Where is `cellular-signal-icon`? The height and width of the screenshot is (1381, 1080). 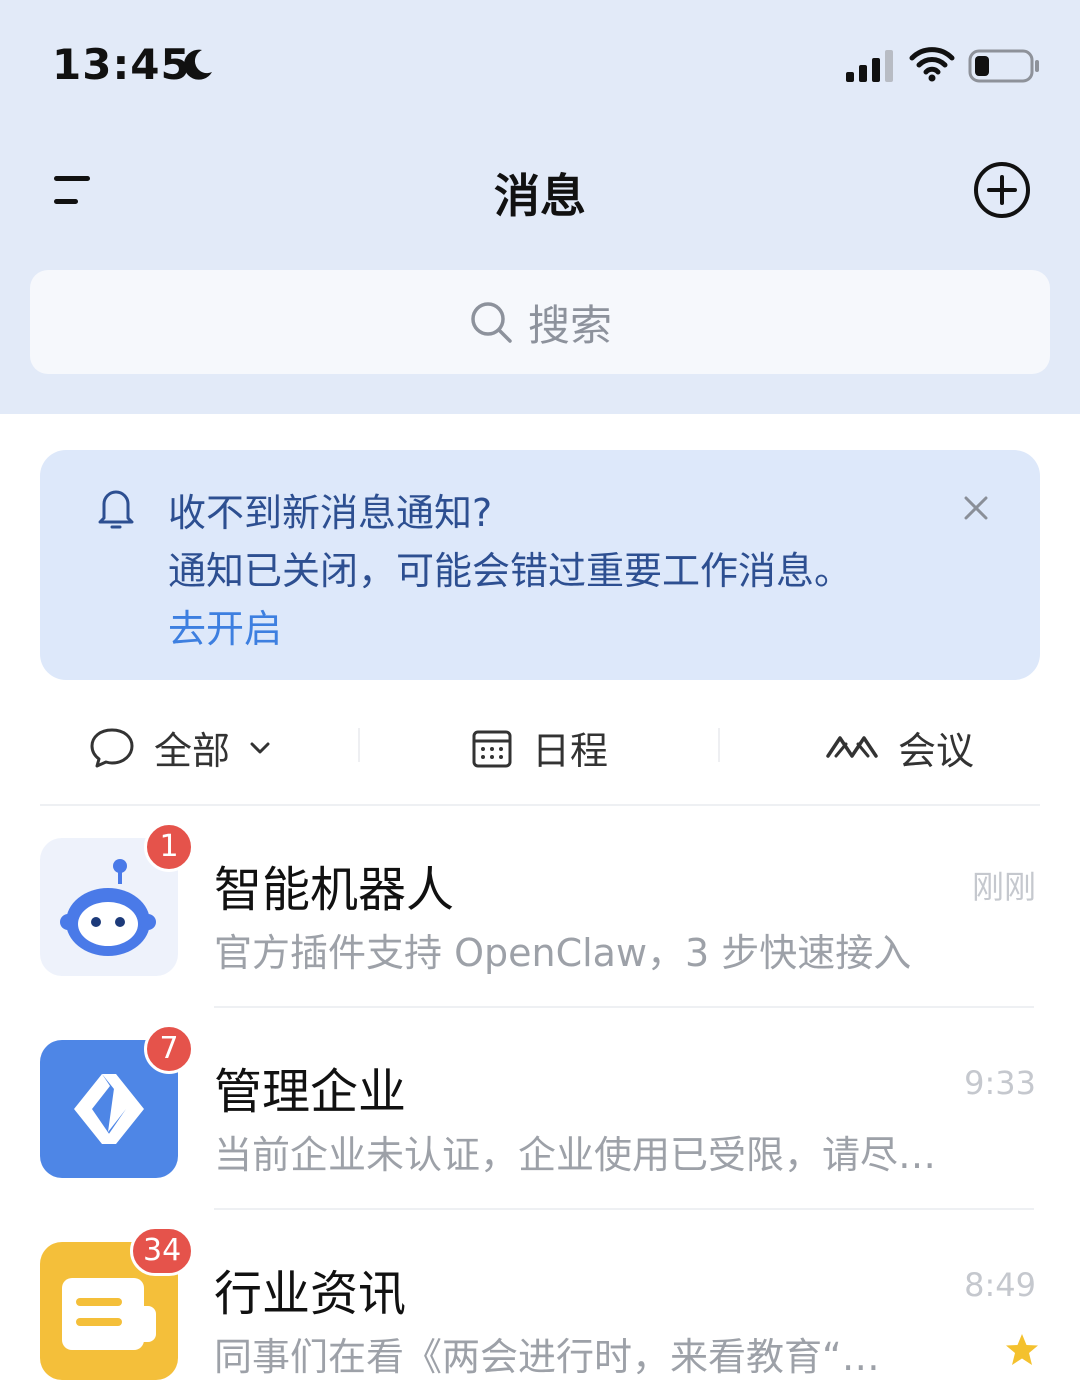
cellular-signal-icon is located at coordinates (869, 66).